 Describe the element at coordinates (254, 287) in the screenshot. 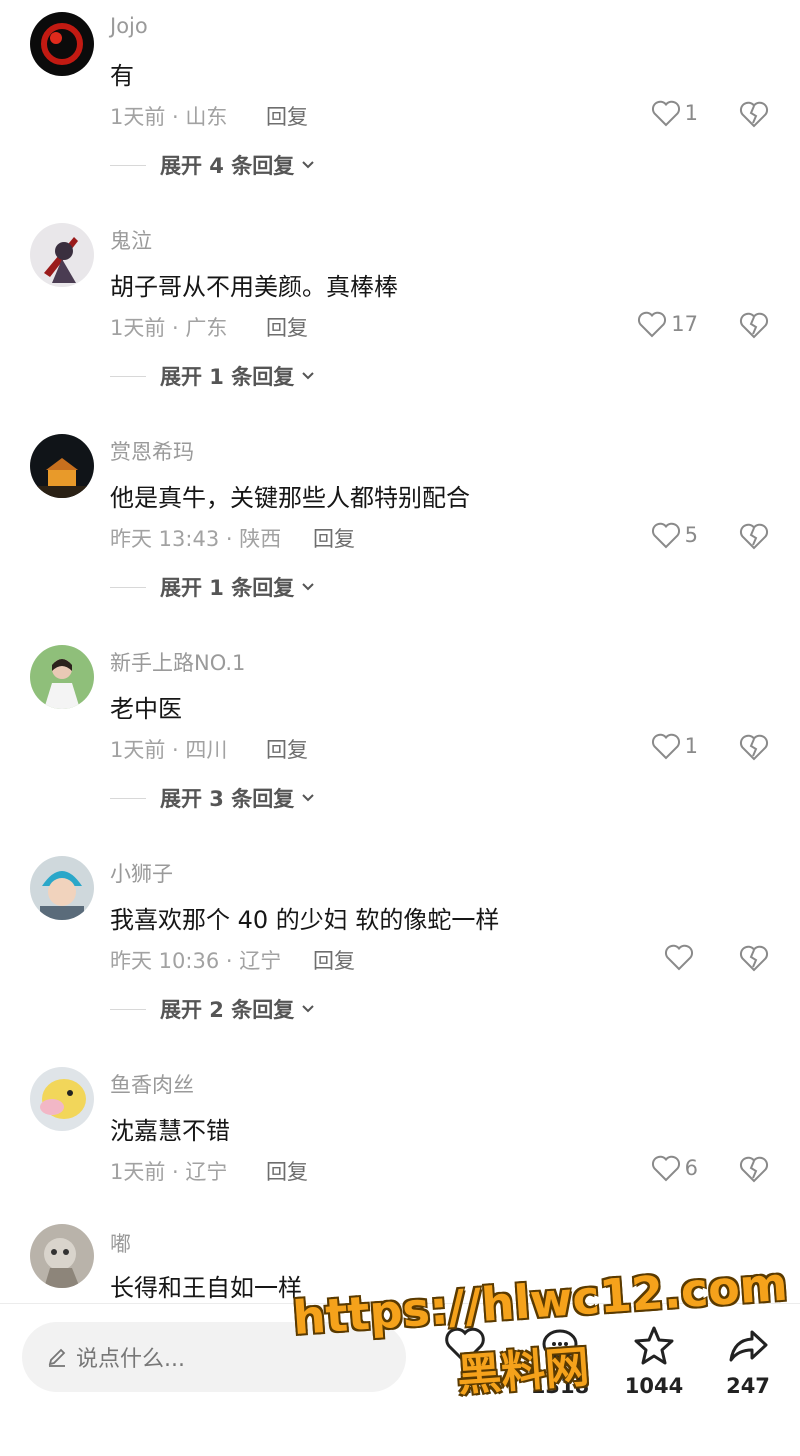

I see `comment-text: 胡子哥从不用美颜。真棒棒` at that location.